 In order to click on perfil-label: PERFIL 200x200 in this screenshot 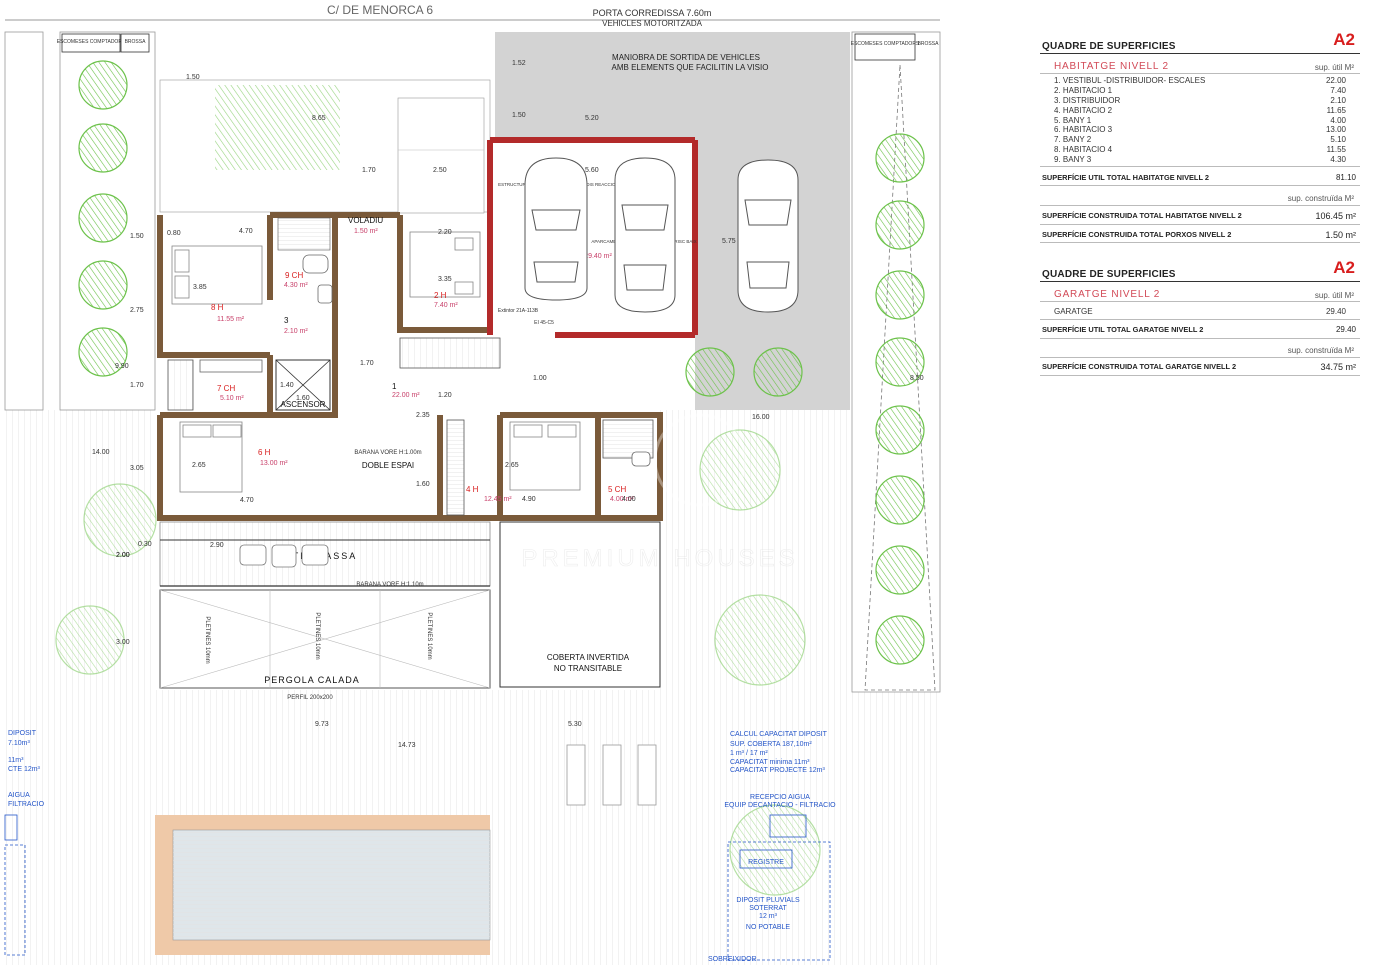, I will do `click(310, 698)`.